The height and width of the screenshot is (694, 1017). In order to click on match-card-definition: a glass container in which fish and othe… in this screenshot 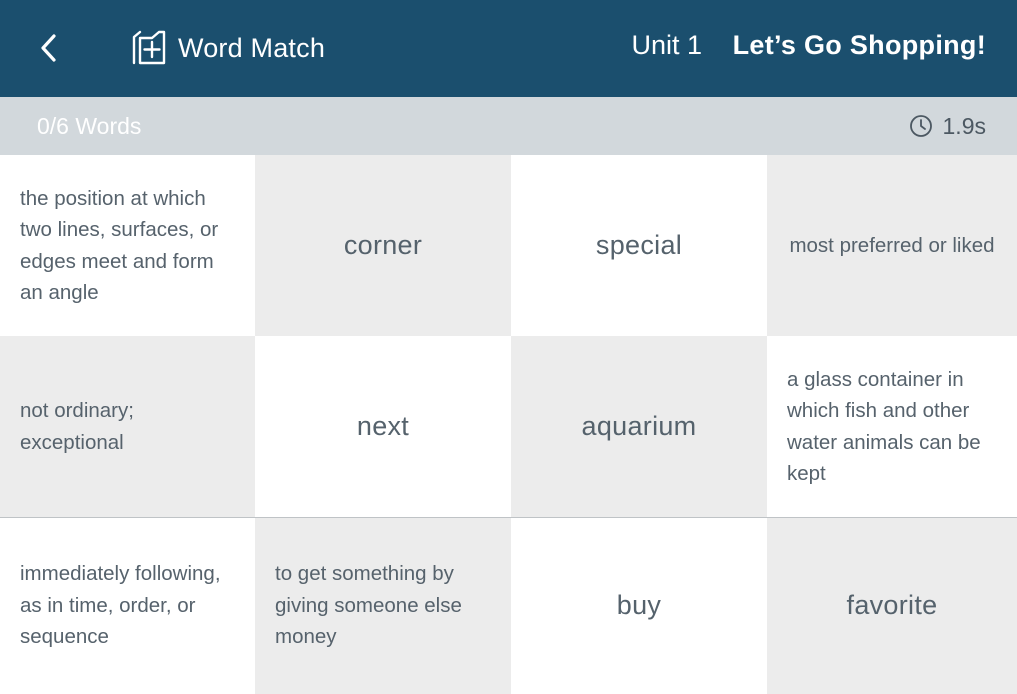, I will do `click(892, 426)`.